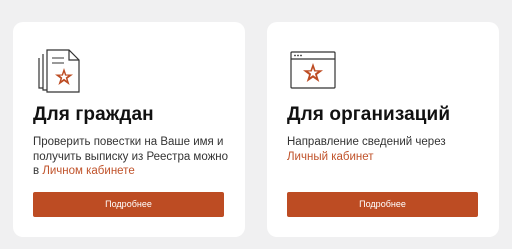 The image size is (512, 249). Describe the element at coordinates (382, 204) in the screenshot. I see `organizations-details-button: Подробнее` at that location.